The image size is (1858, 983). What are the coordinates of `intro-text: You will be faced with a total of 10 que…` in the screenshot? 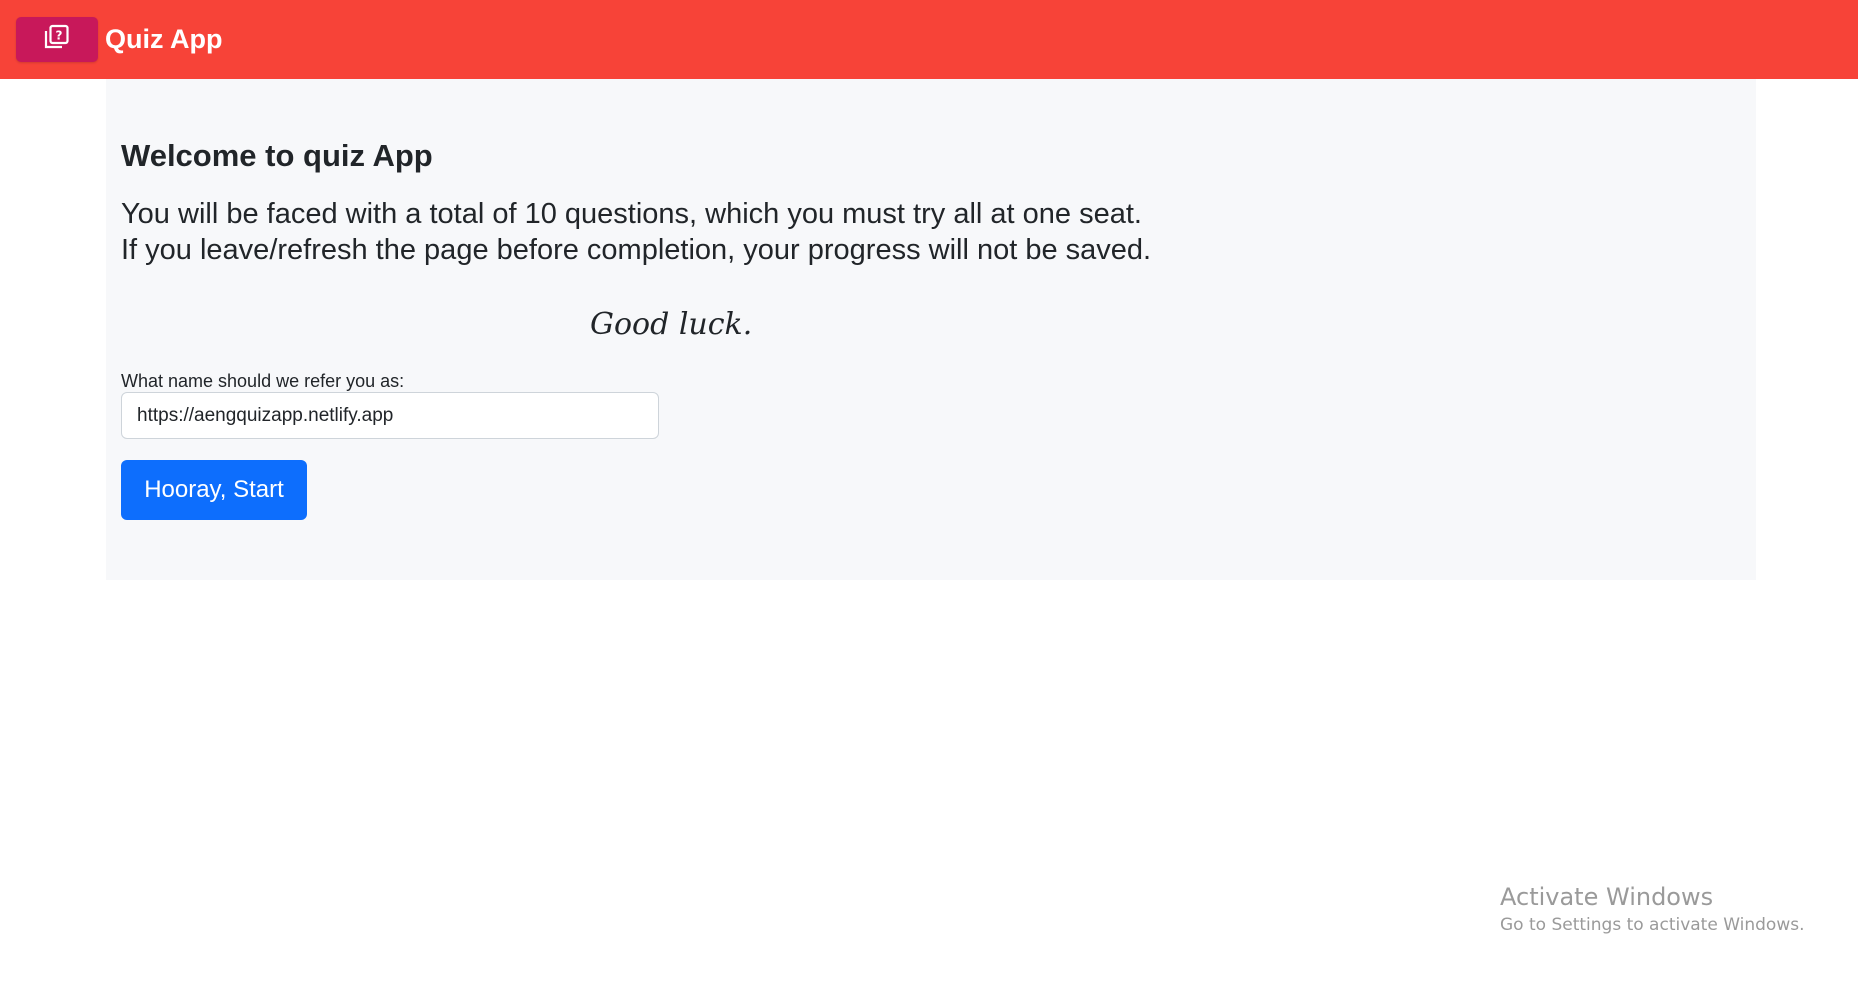 It's located at (636, 232).